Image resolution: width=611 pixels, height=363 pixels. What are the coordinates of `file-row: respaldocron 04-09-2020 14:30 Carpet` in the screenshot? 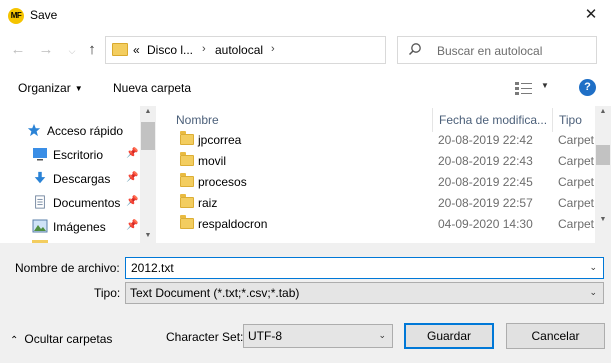 It's located at (378, 224).